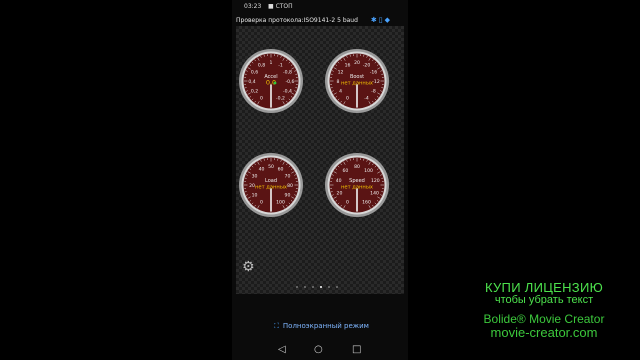 This screenshot has height=360, width=640. What do you see at coordinates (366, 98) in the screenshot?
I see `tick-label: -4` at bounding box center [366, 98].